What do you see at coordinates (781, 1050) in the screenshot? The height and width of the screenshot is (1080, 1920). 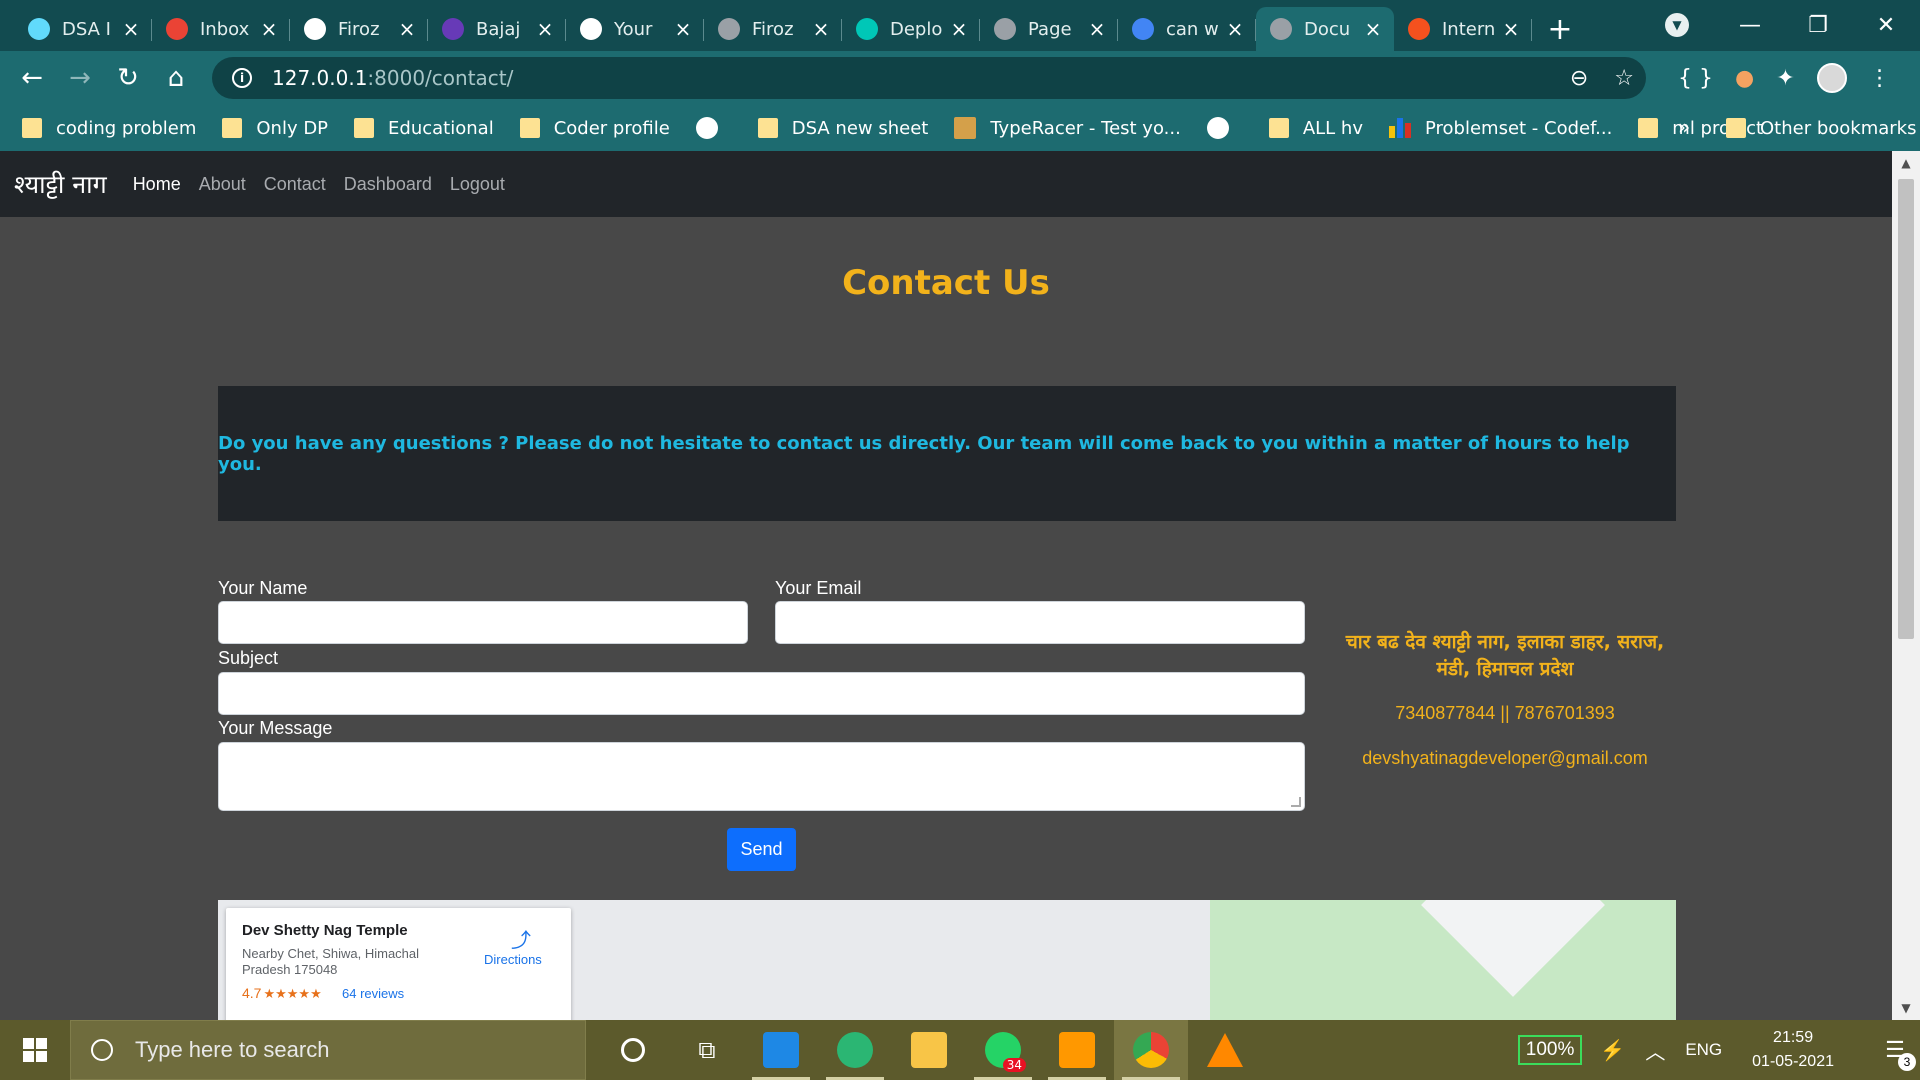 I see `vscode-icon` at bounding box center [781, 1050].